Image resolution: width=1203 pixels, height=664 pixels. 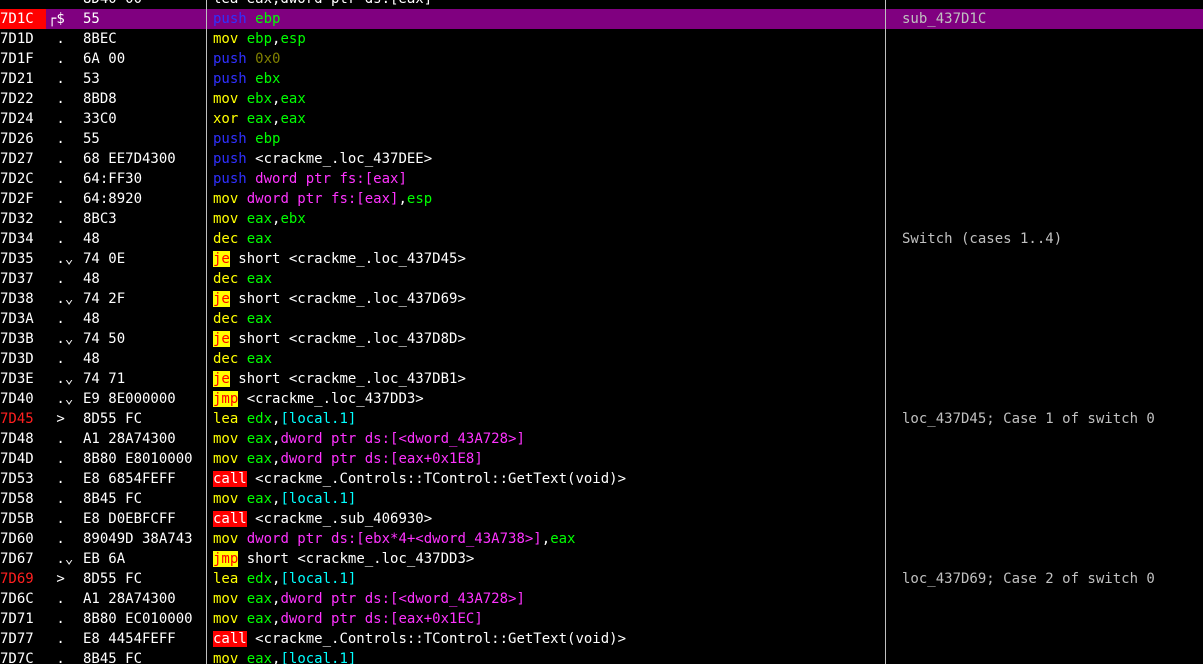 I want to click on disasm-row: 7D21 . 53 push ebx, so click(x=601, y=79).